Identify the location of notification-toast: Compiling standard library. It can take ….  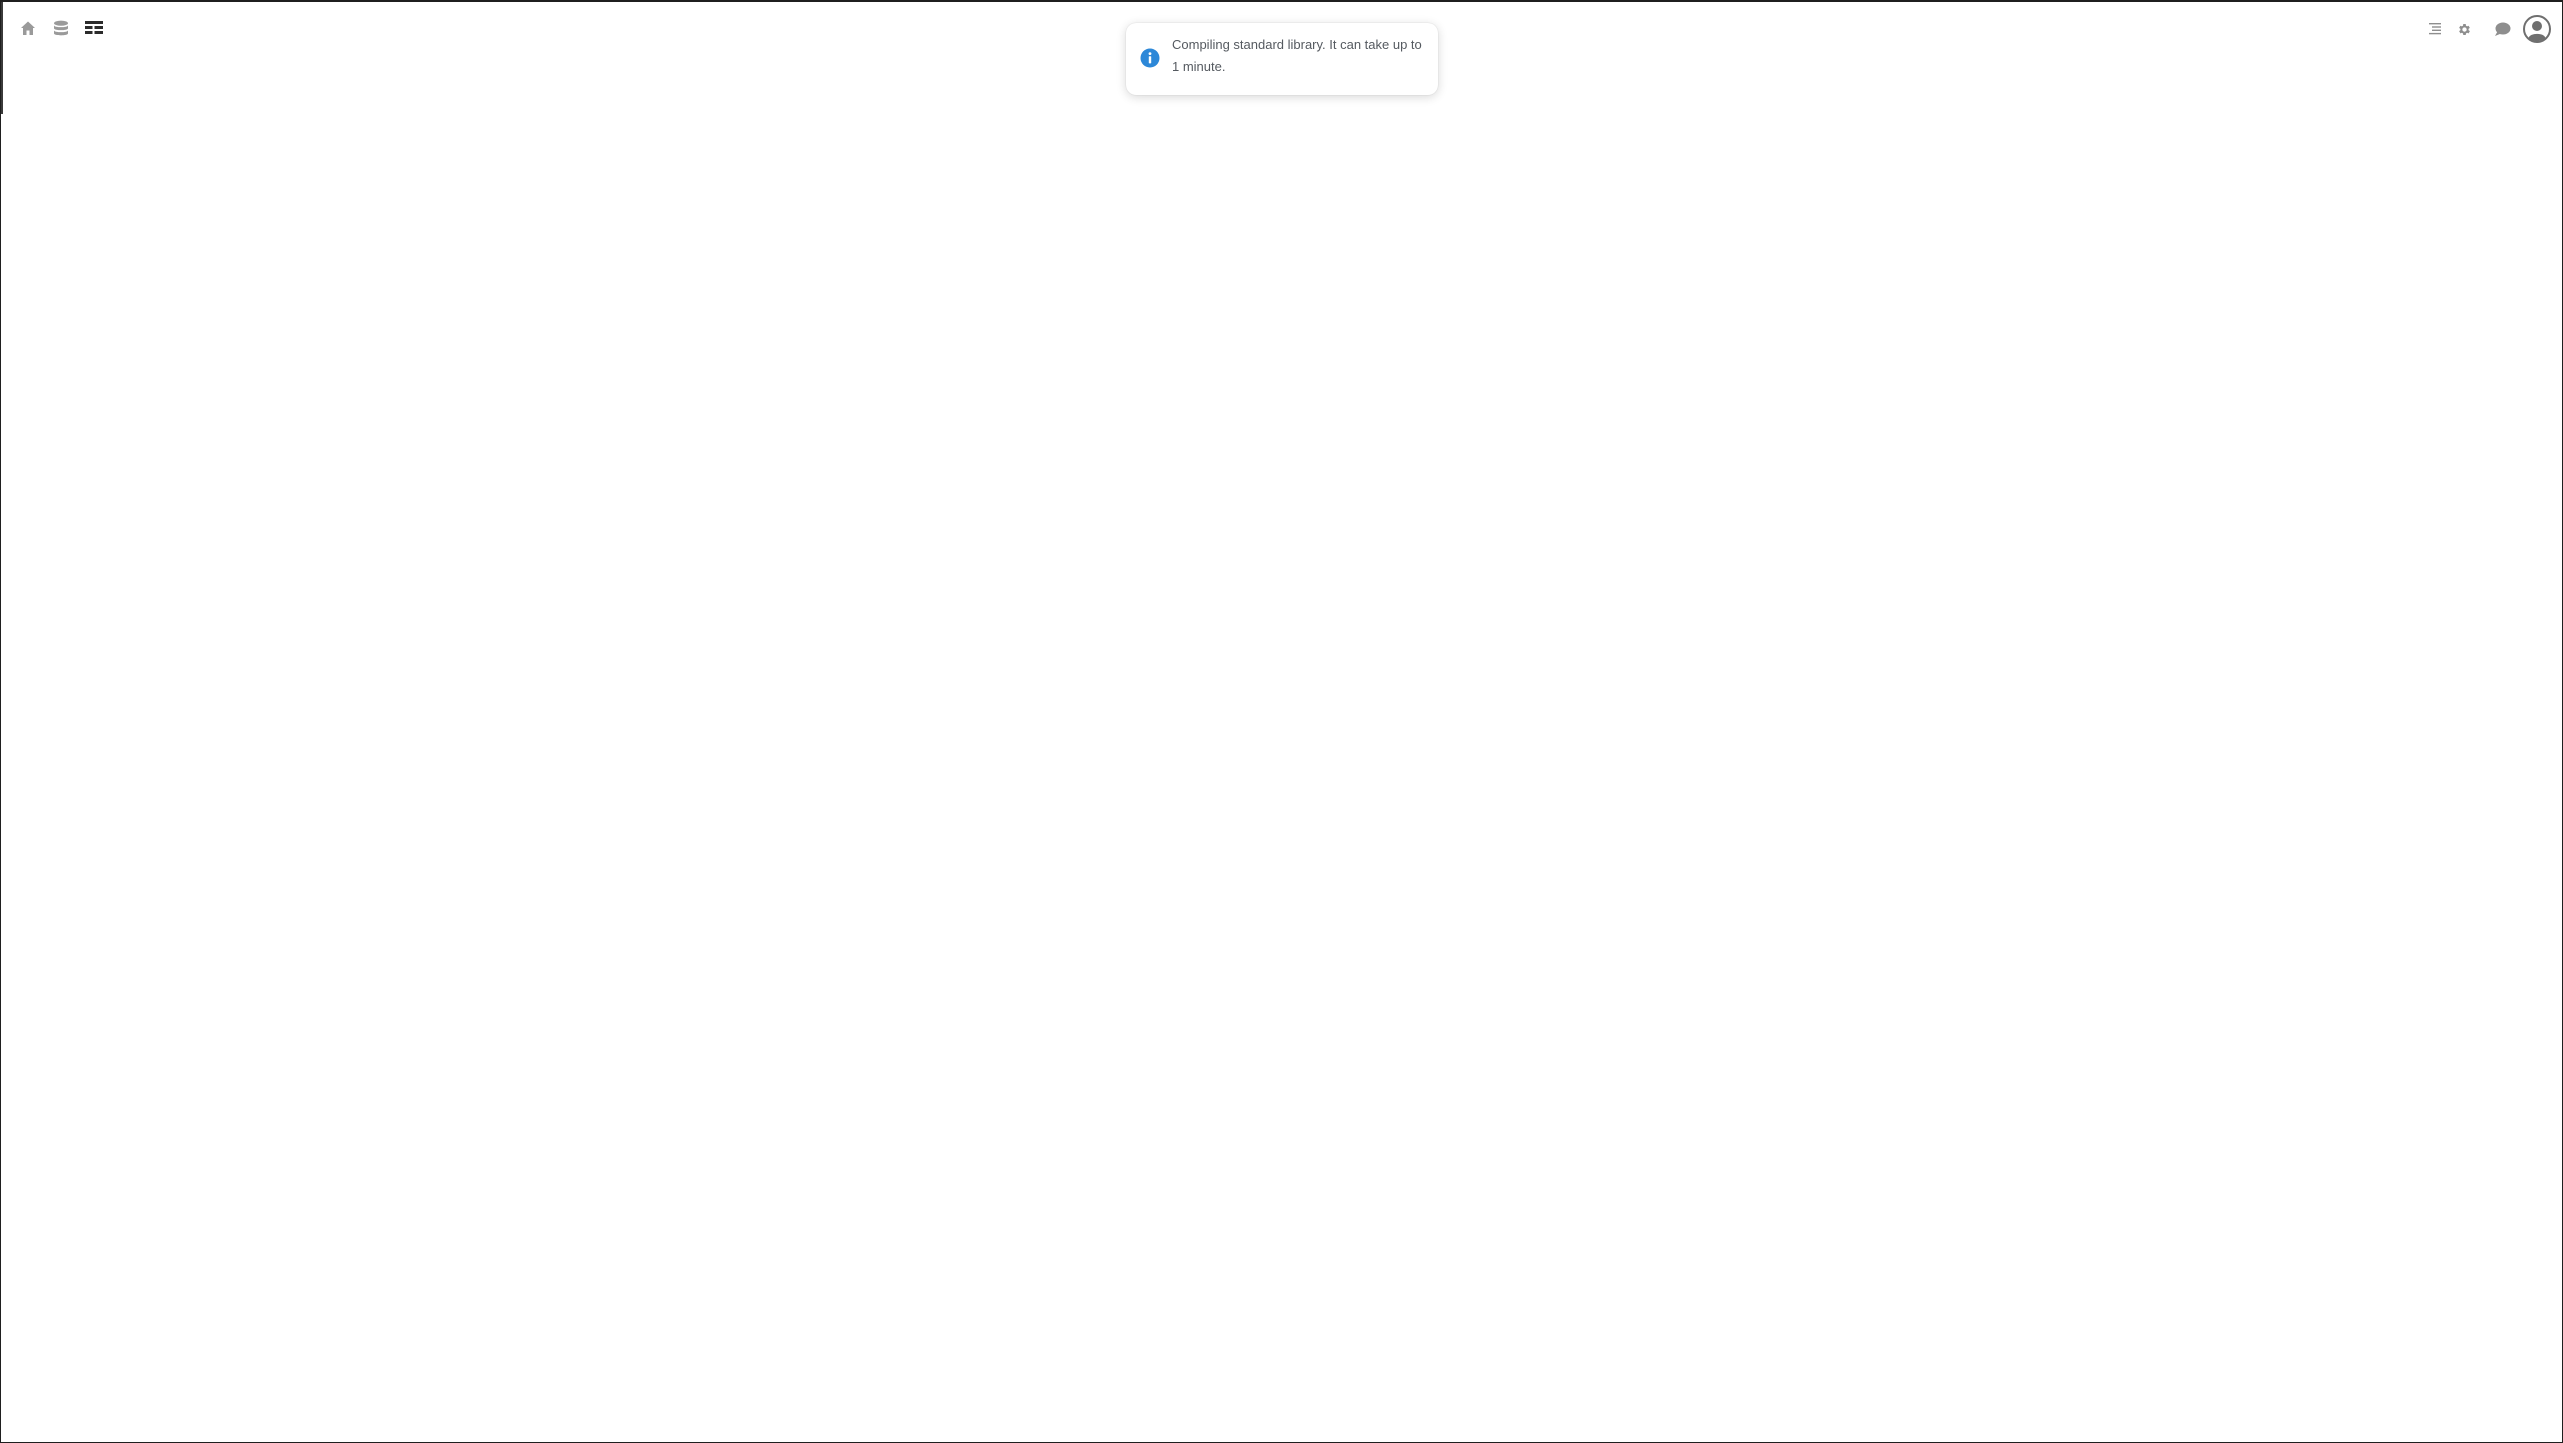
(1282, 59).